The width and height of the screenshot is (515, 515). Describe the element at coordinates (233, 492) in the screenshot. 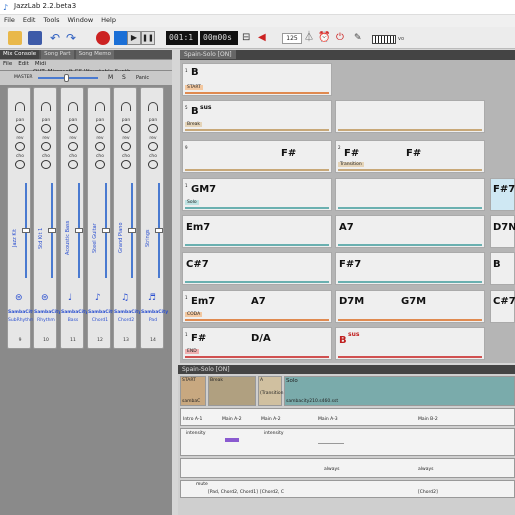

I see `mute-value: [Pad, Chord2, Chord1]` at that location.